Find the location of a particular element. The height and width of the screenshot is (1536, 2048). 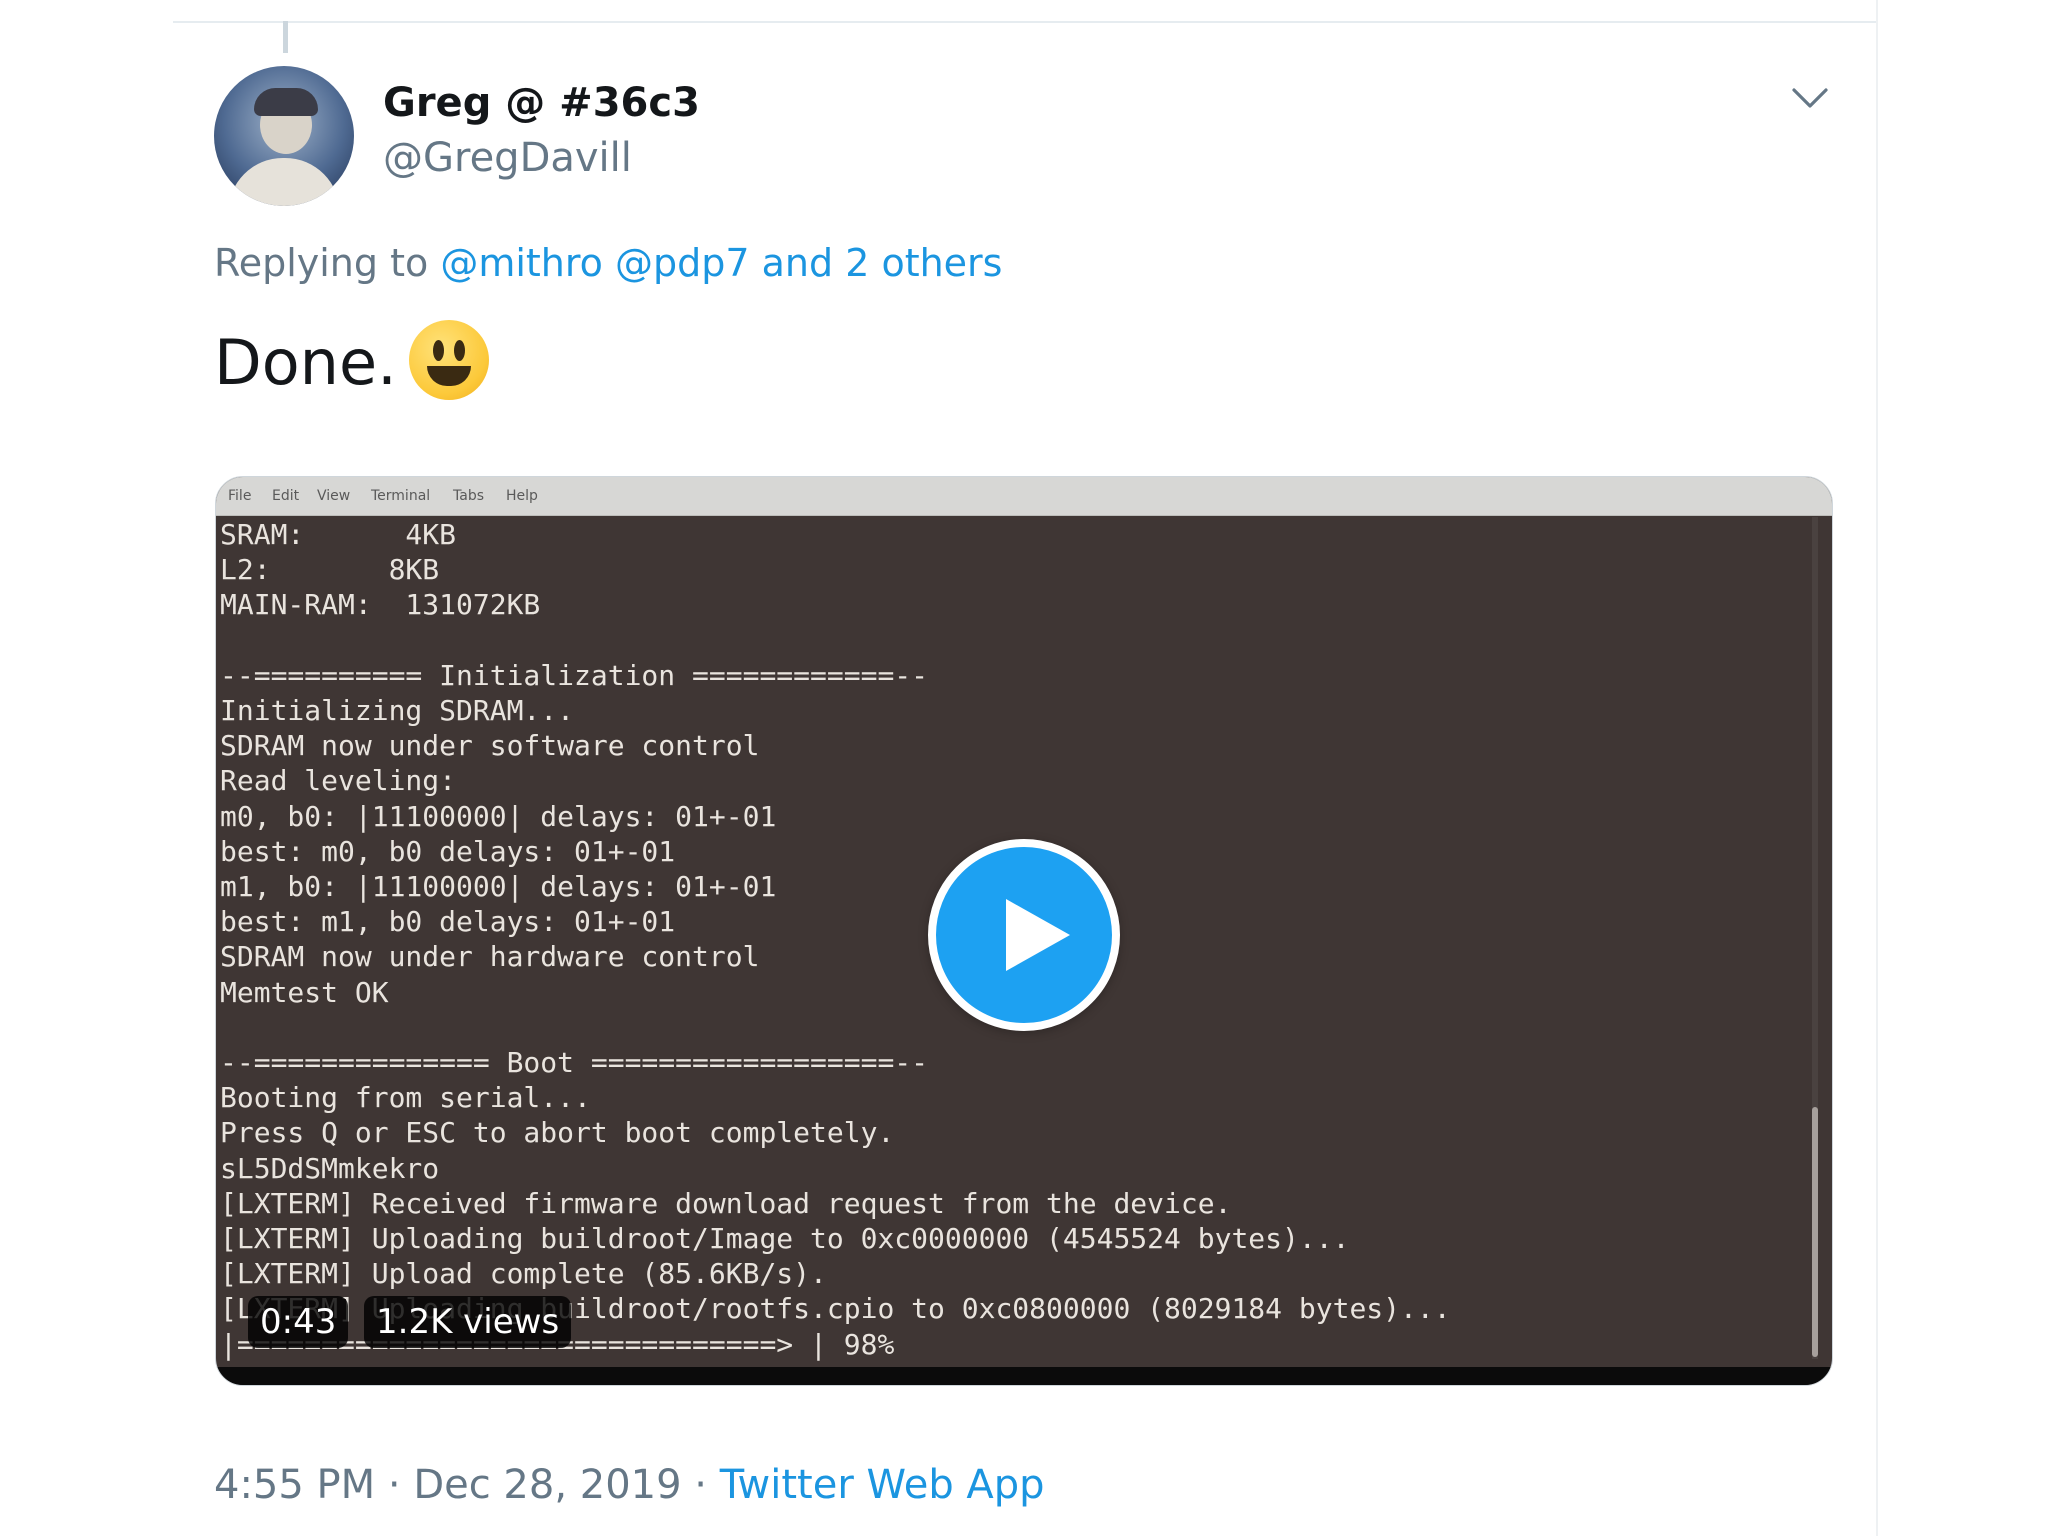

right-divider is located at coordinates (1877, 768).